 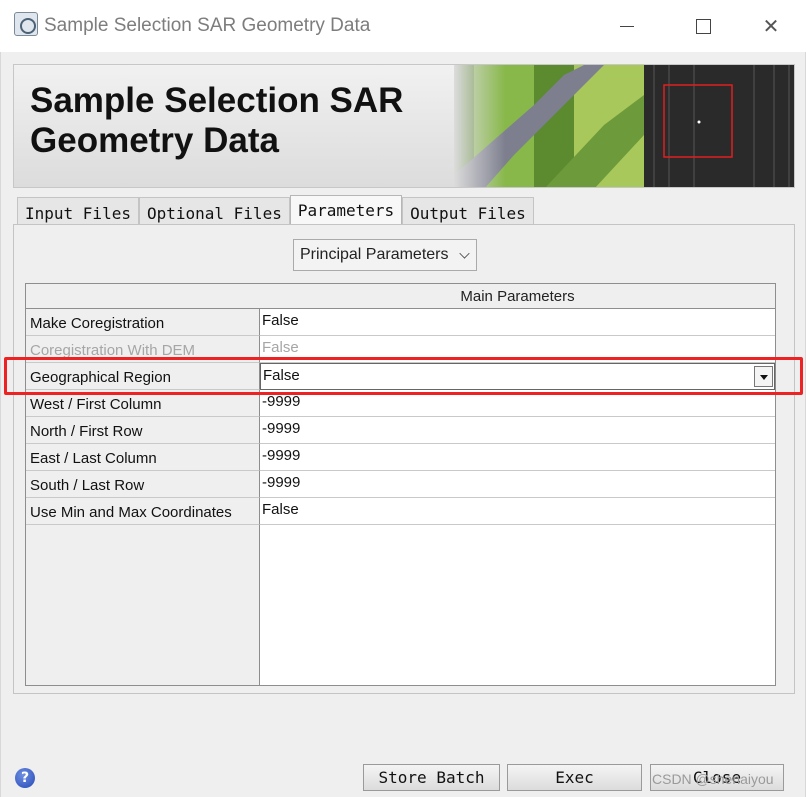 I want to click on row-label: North / First Row, so click(x=143, y=430).